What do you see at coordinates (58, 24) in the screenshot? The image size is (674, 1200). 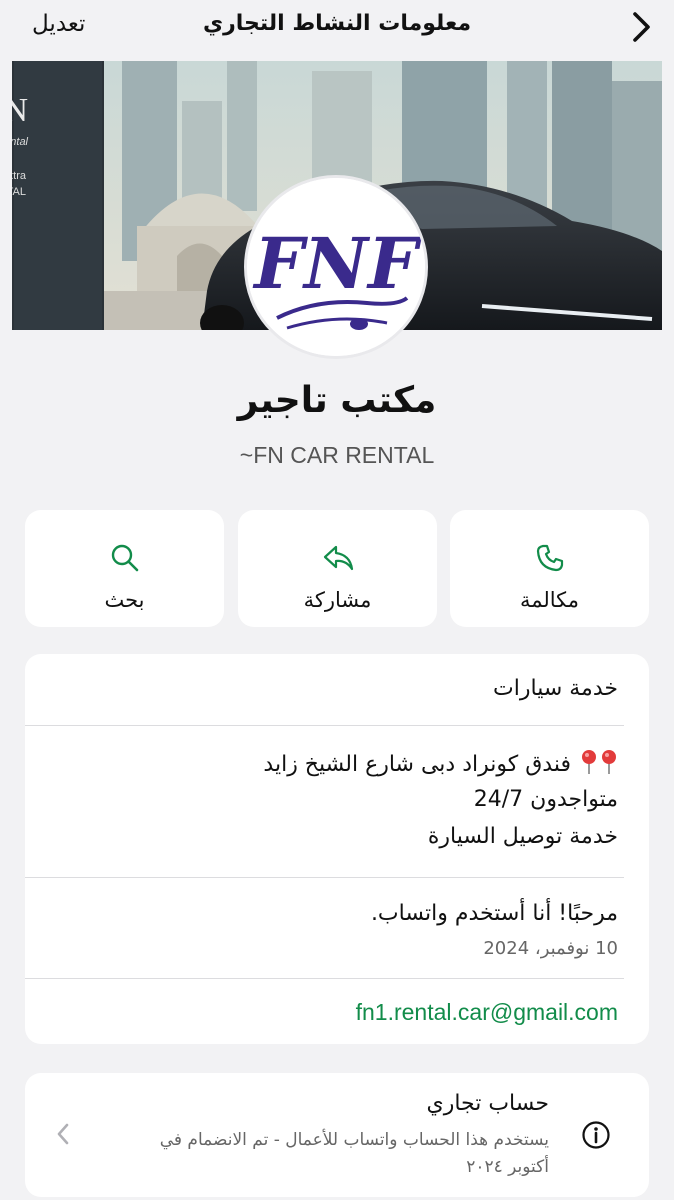 I see `edit-button: تعديل` at bounding box center [58, 24].